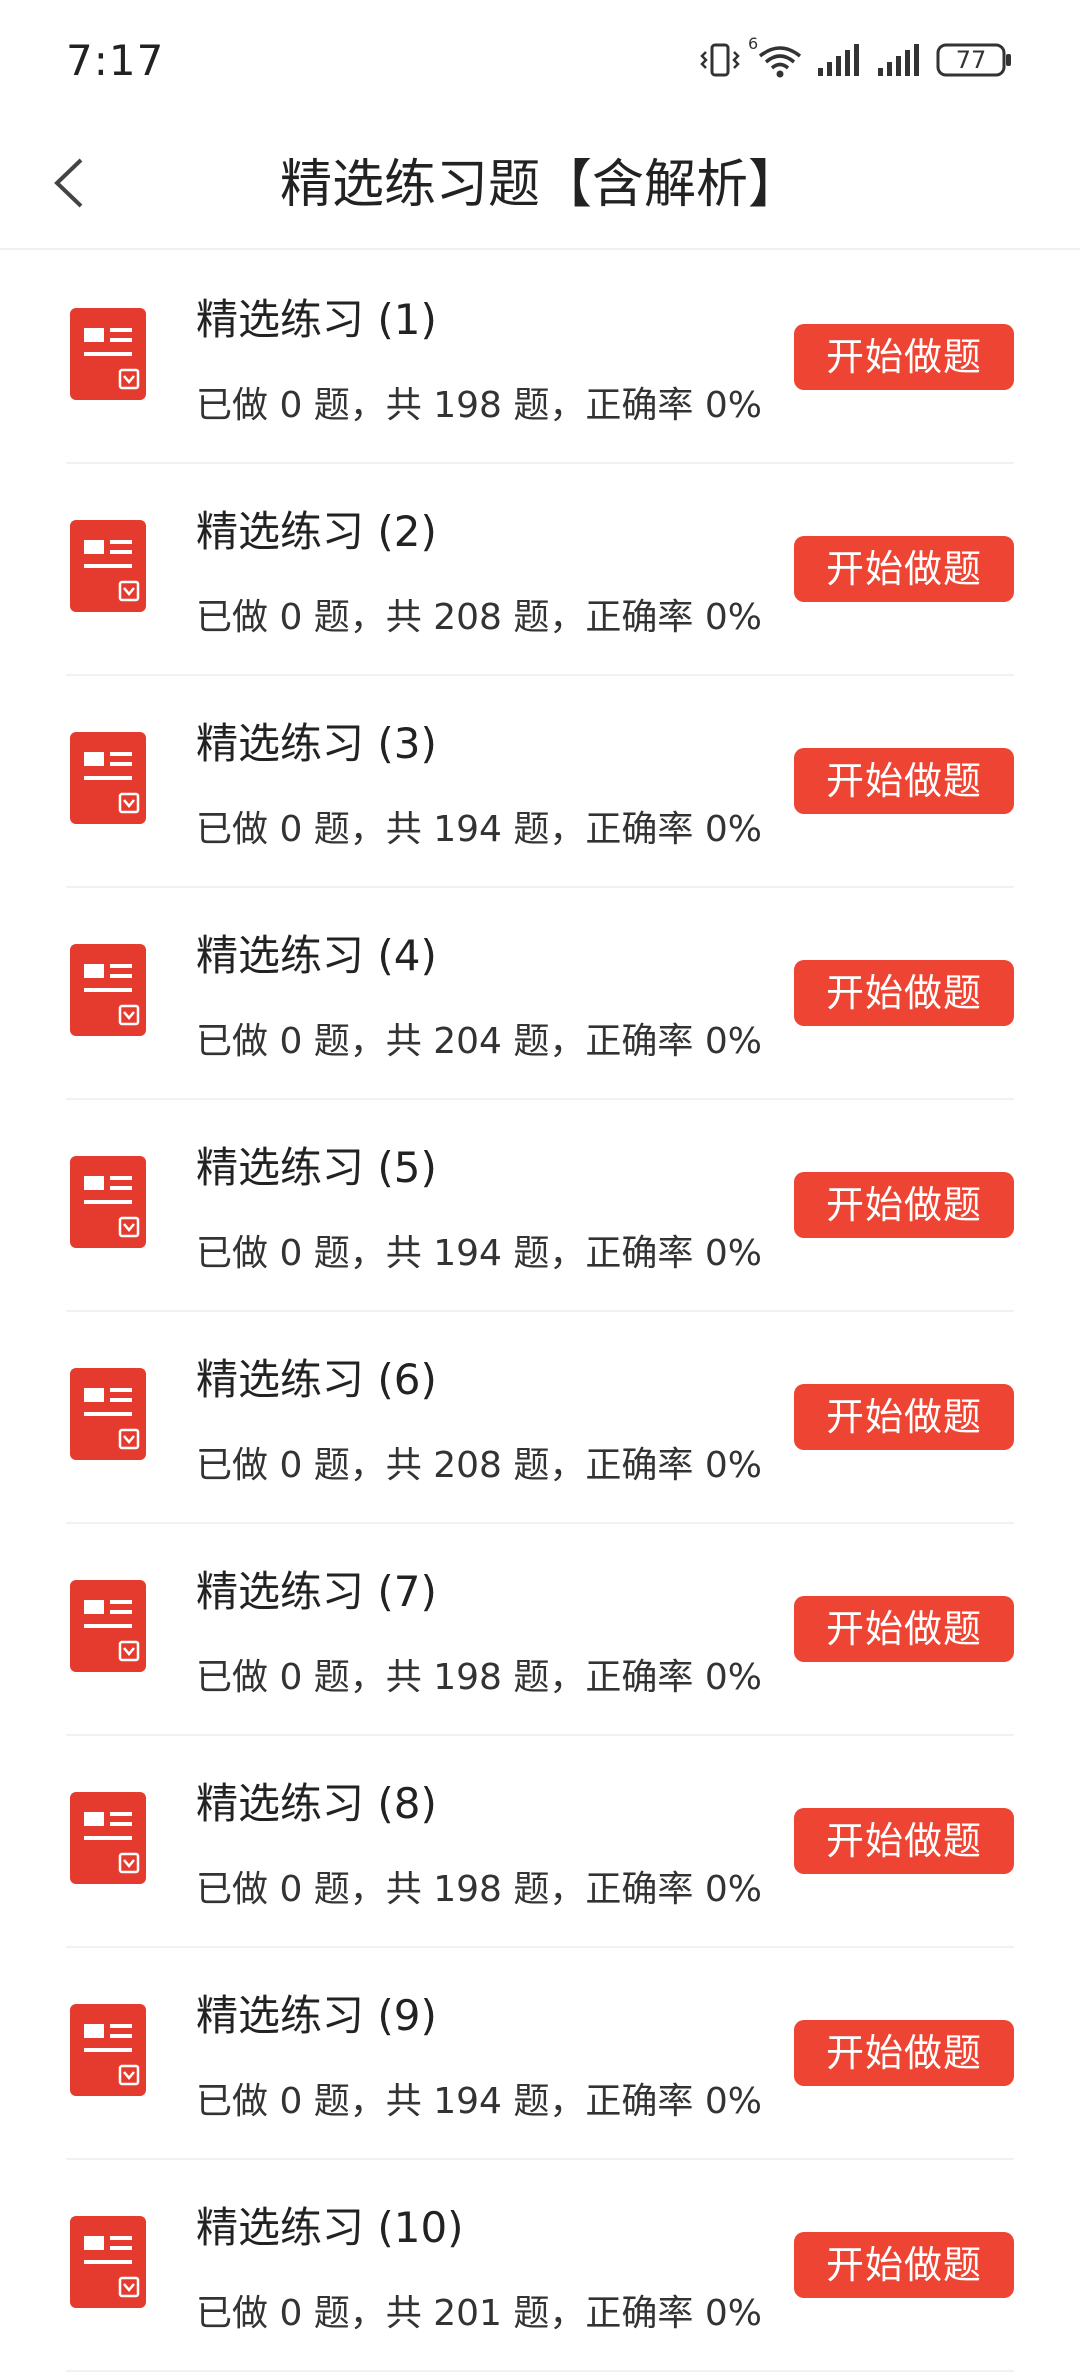  I want to click on page-title: 精选练习题【含解析】, so click(539, 185).